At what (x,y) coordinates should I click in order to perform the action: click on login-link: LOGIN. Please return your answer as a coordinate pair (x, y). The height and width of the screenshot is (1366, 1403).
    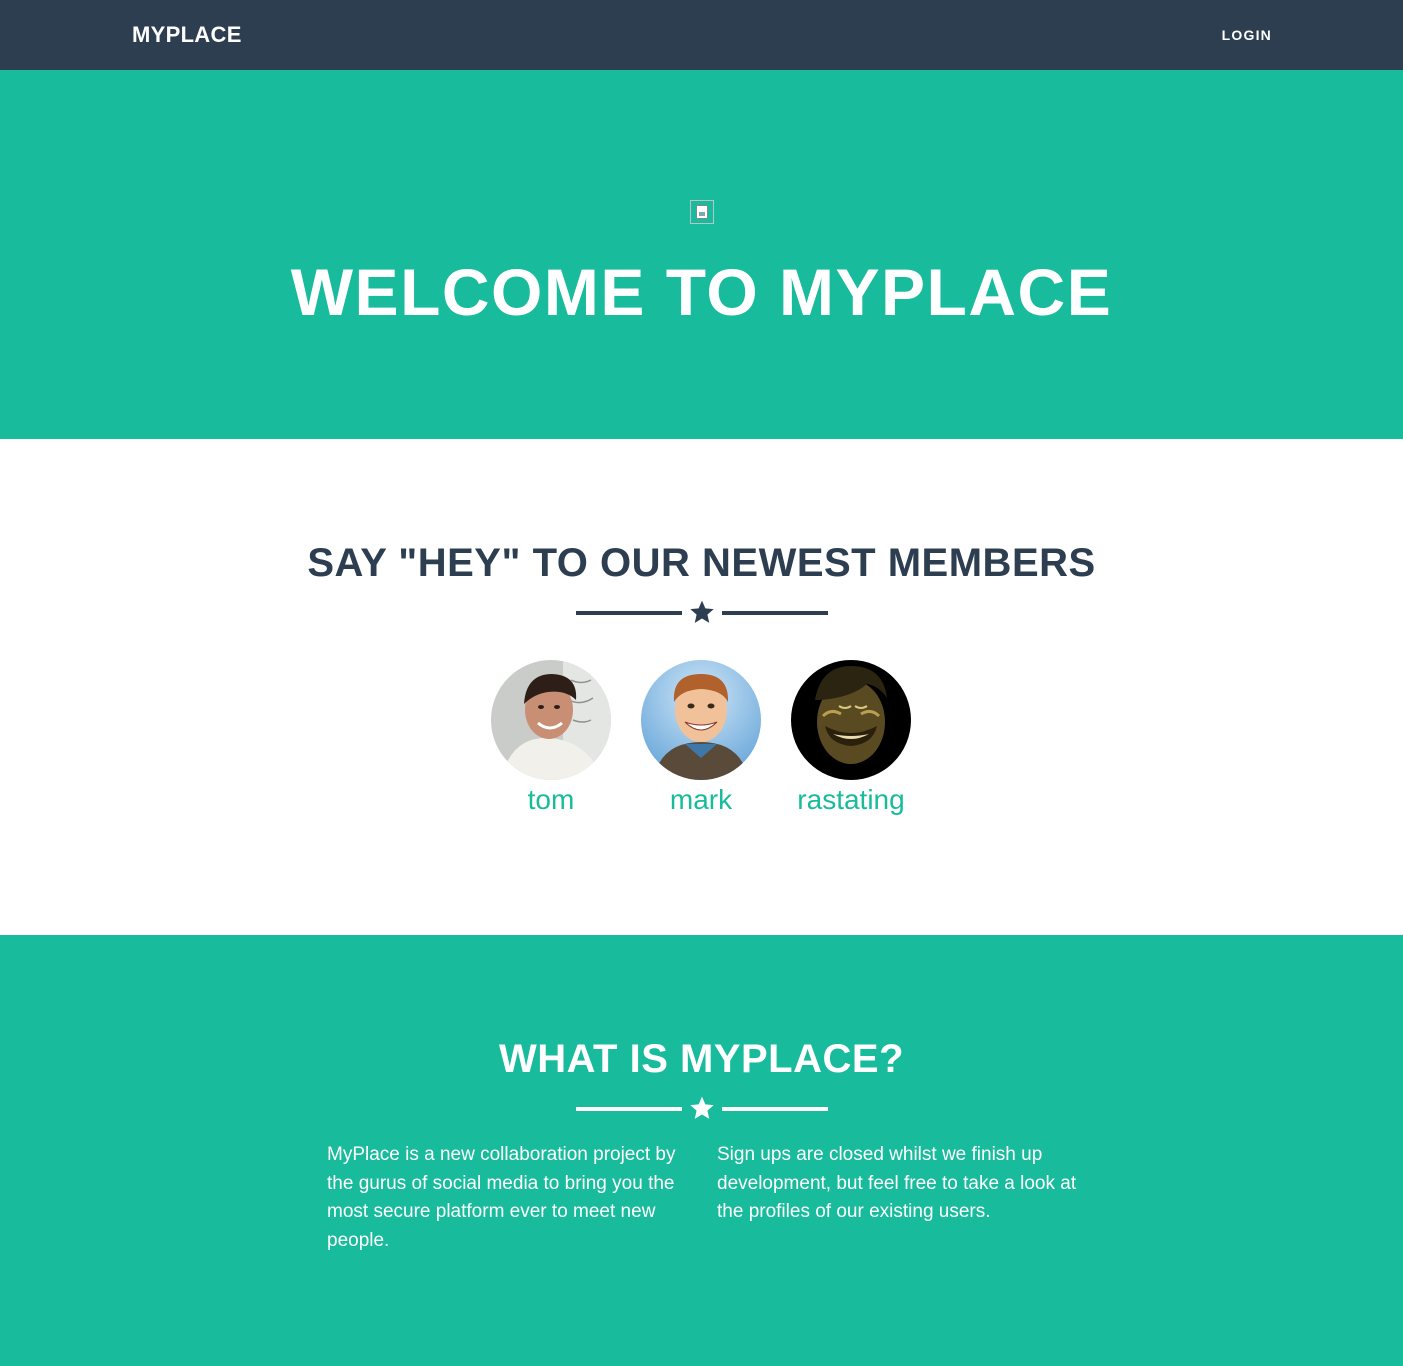
    Looking at the image, I should click on (1247, 35).